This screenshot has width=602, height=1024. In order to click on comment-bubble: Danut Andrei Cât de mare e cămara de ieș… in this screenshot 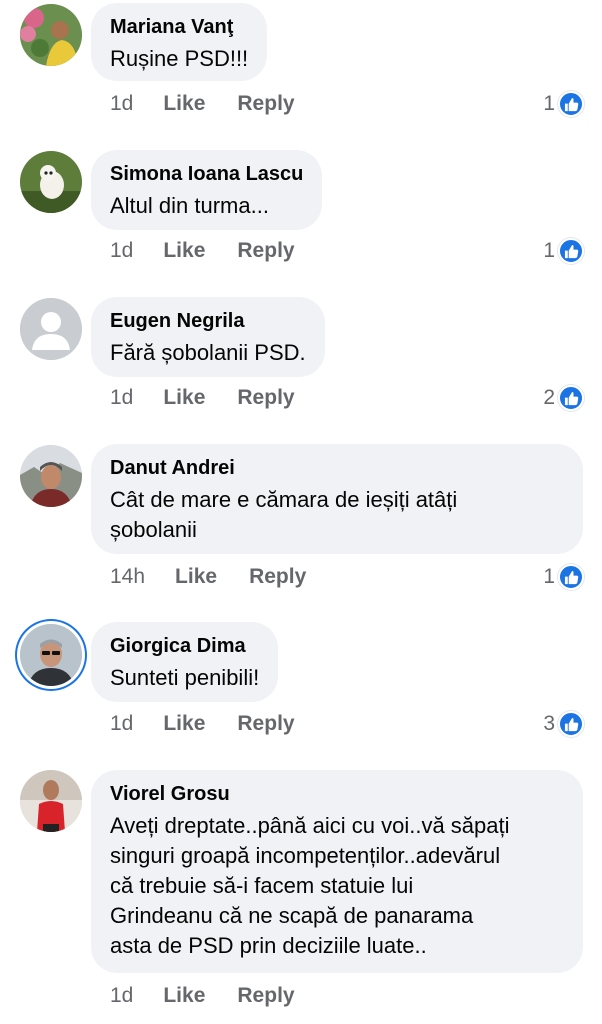, I will do `click(337, 499)`.